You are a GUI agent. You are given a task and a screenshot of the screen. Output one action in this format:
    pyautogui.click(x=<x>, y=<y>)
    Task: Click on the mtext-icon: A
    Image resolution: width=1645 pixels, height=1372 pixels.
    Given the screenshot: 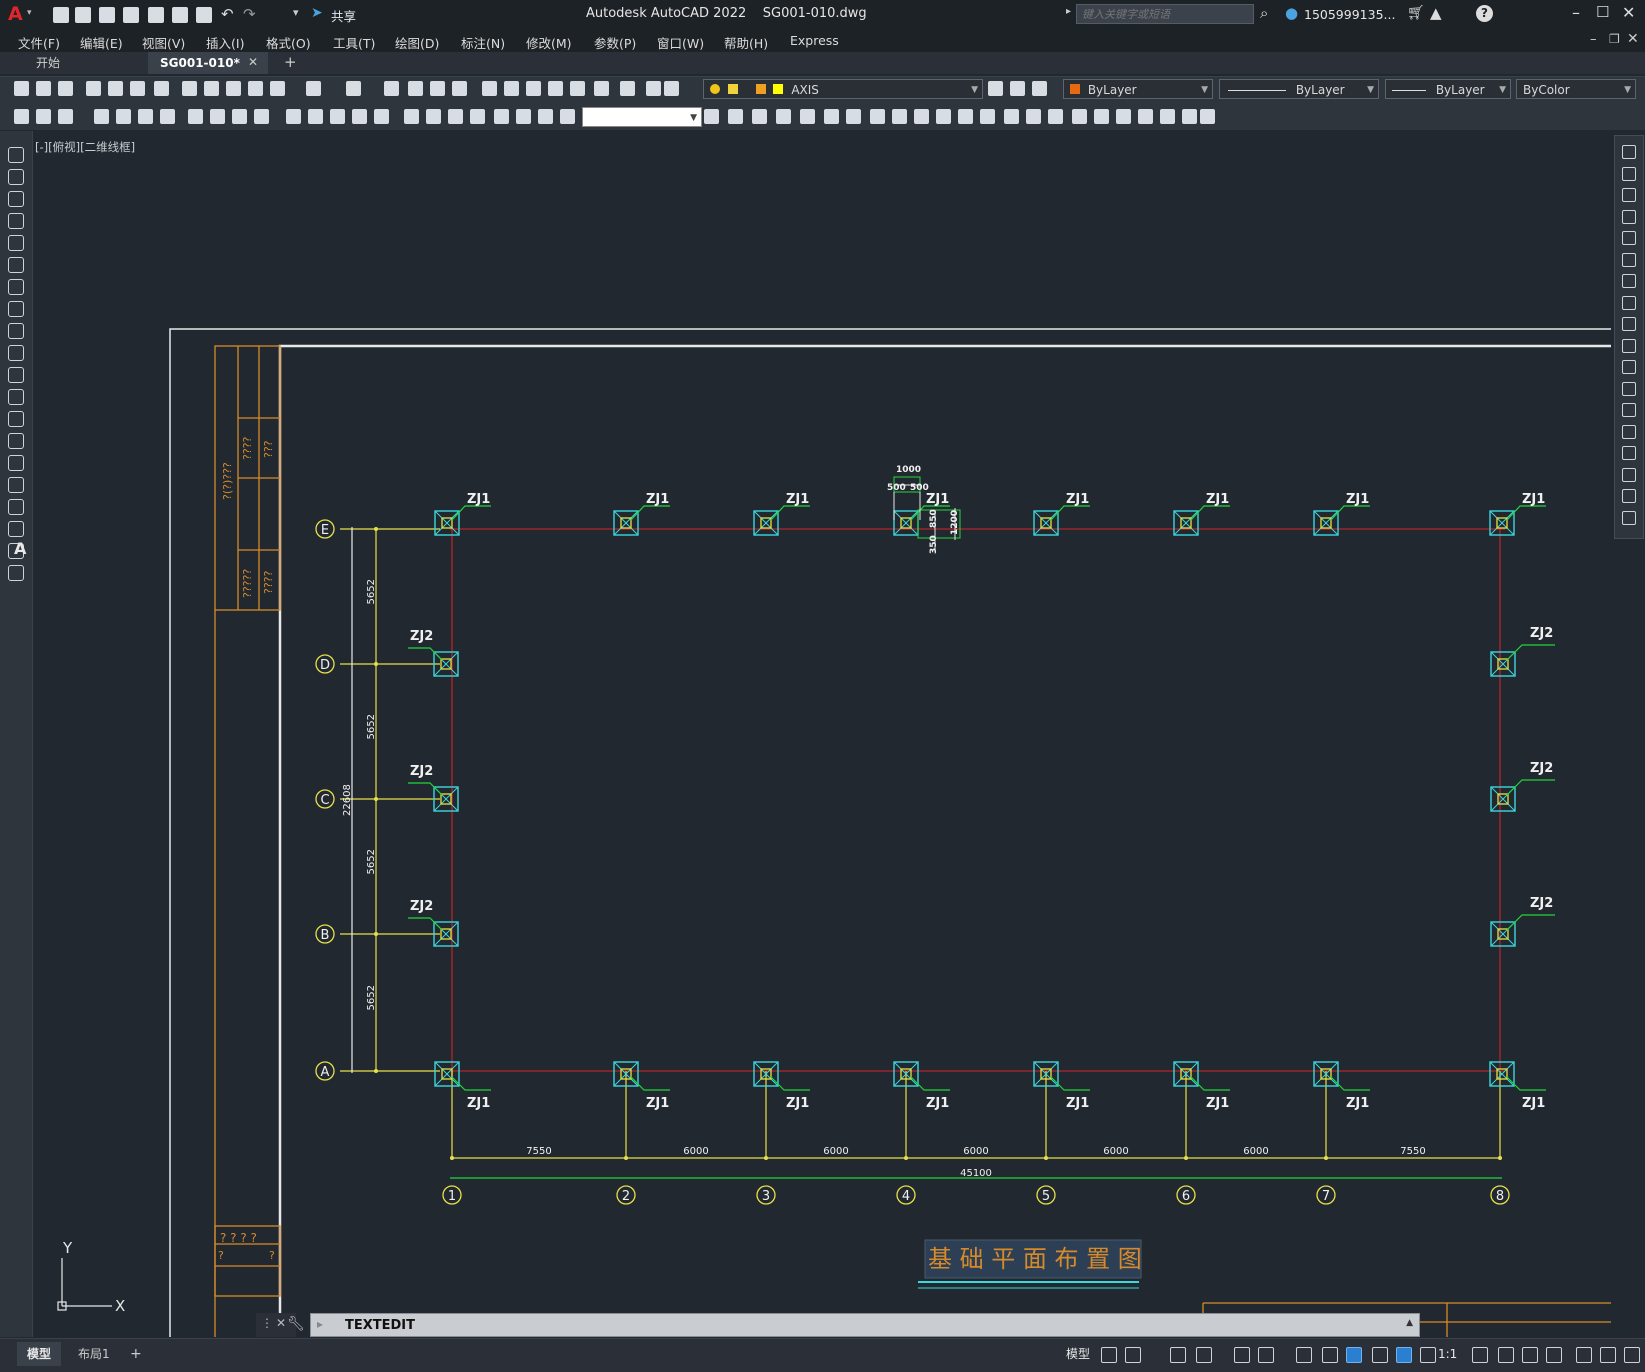 What is the action you would take?
    pyautogui.click(x=20, y=548)
    